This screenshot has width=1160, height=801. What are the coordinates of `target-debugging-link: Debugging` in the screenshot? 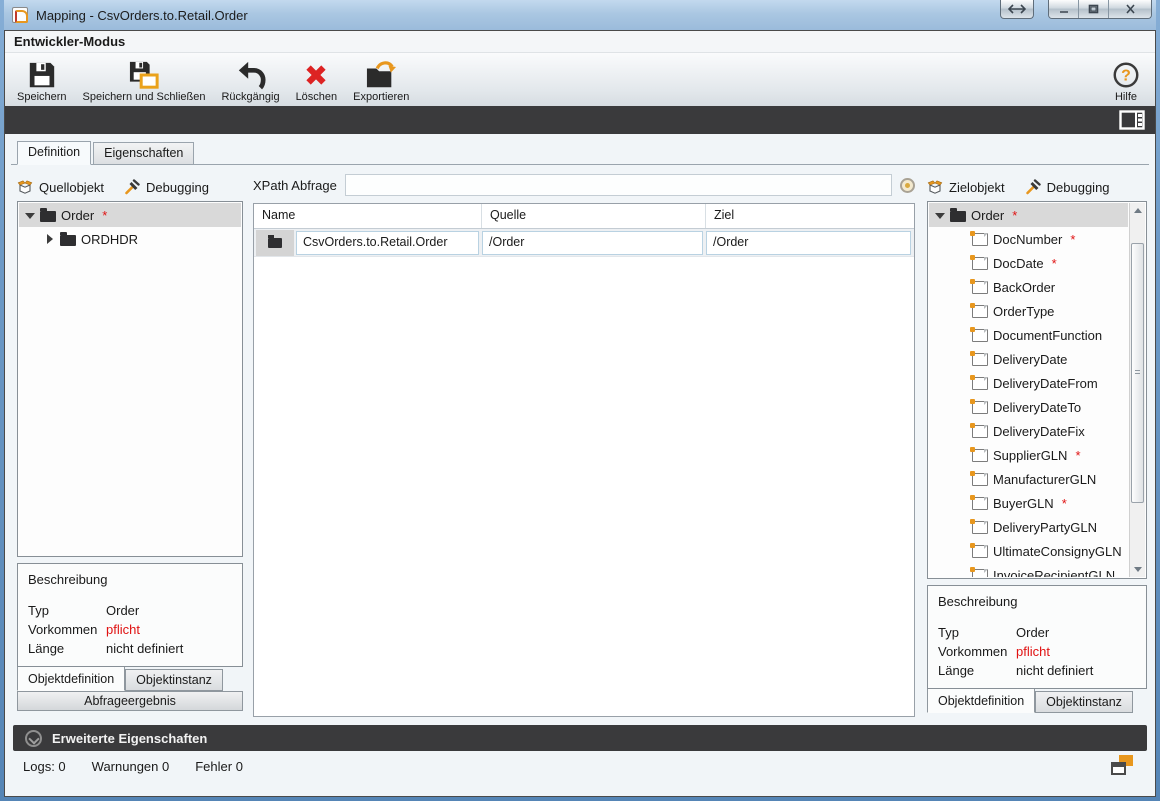 It's located at (1078, 187).